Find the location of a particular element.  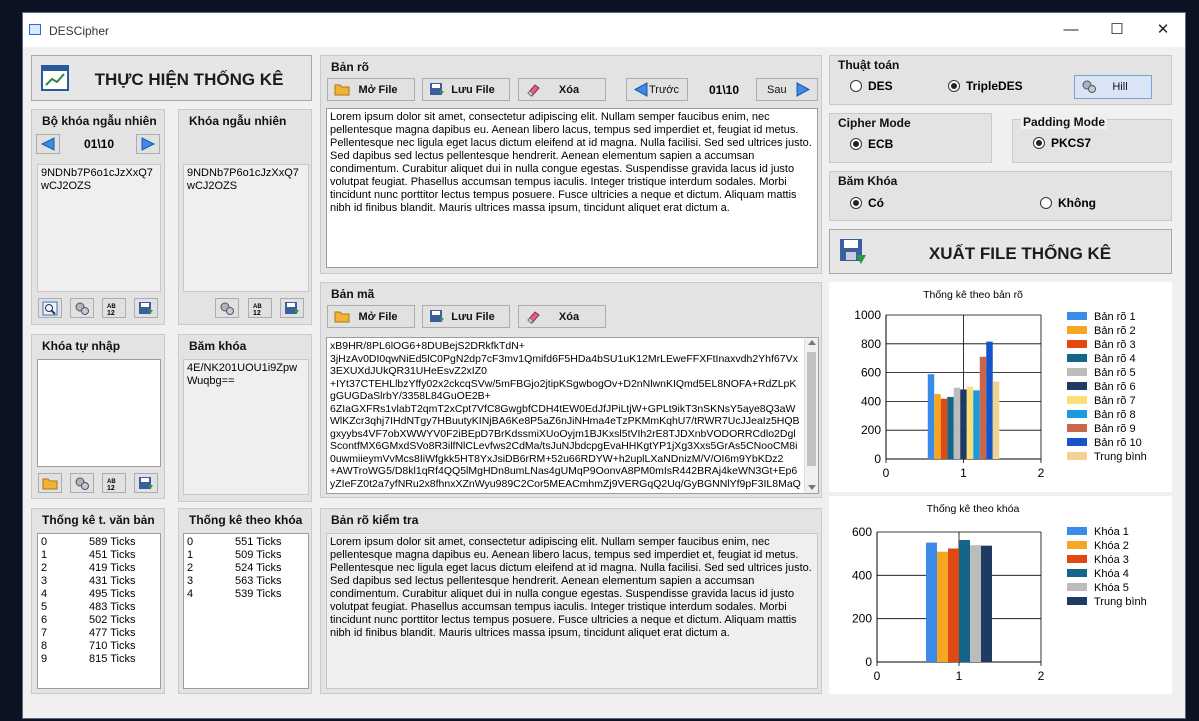

des-radio-circle is located at coordinates (856, 86).